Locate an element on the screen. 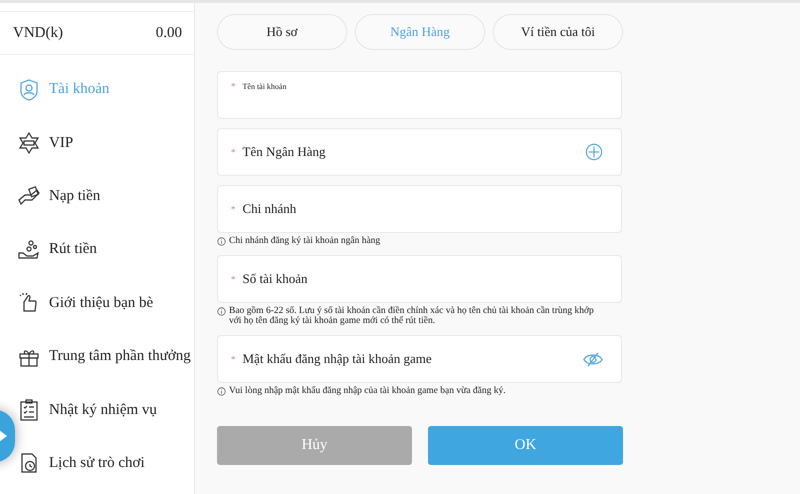  input-field: * Mật khẩu đăng nhập tài khoản game is located at coordinates (419, 359).